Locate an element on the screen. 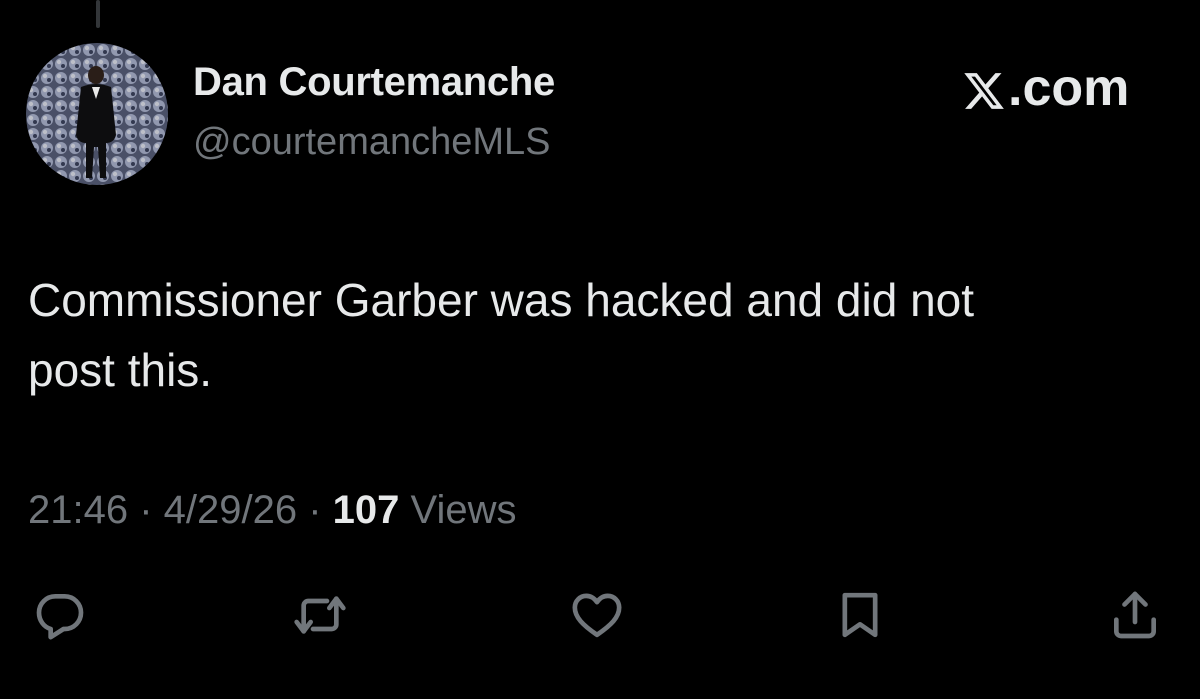 Image resolution: width=1200 pixels, height=699 pixels. reply-icon is located at coordinates (60, 617).